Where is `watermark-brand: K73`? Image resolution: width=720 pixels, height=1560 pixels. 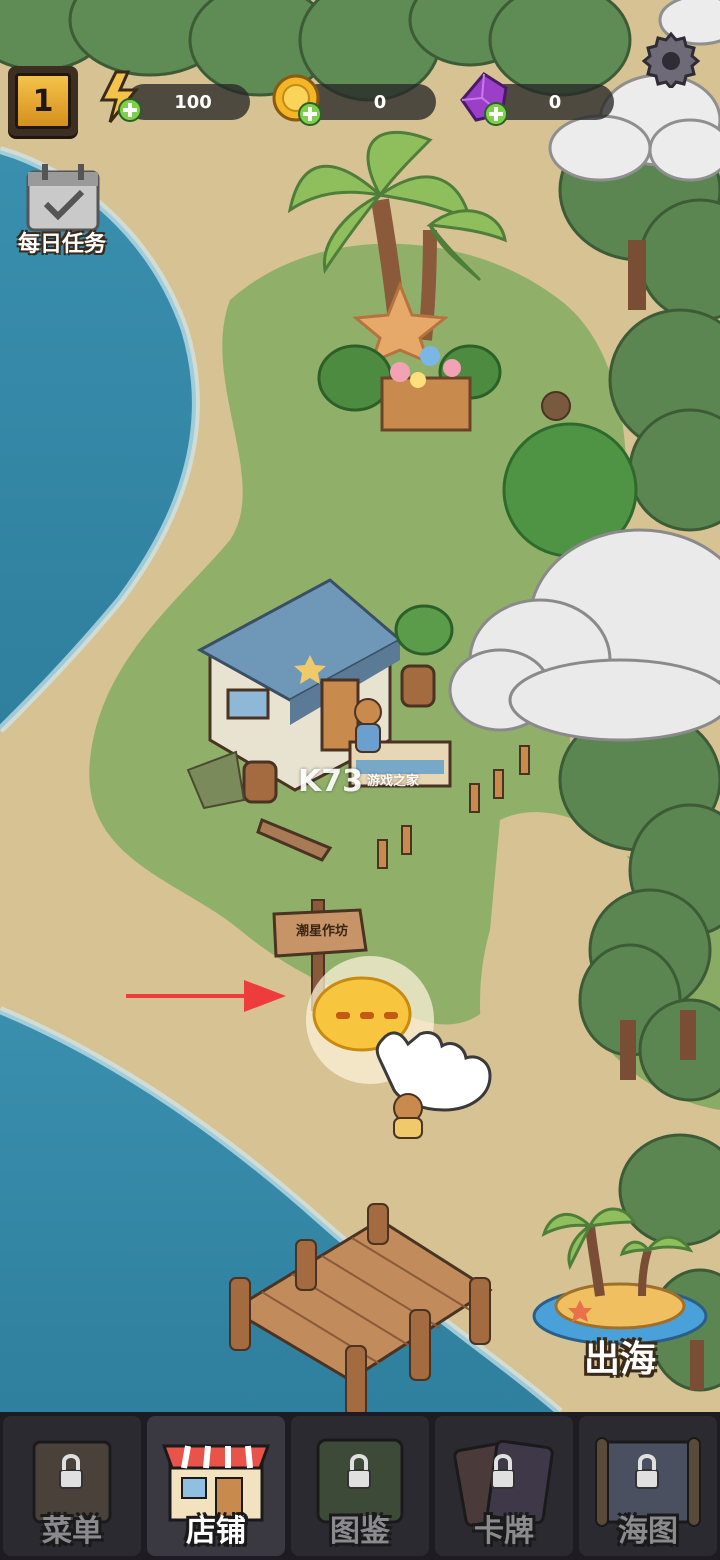 watermark-brand: K73 is located at coordinates (330, 781).